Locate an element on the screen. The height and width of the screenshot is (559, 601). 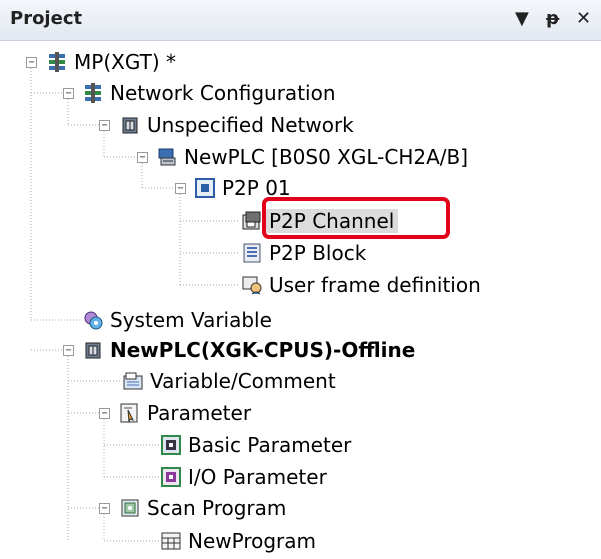
communication-module-icon is located at coordinates (167, 157).